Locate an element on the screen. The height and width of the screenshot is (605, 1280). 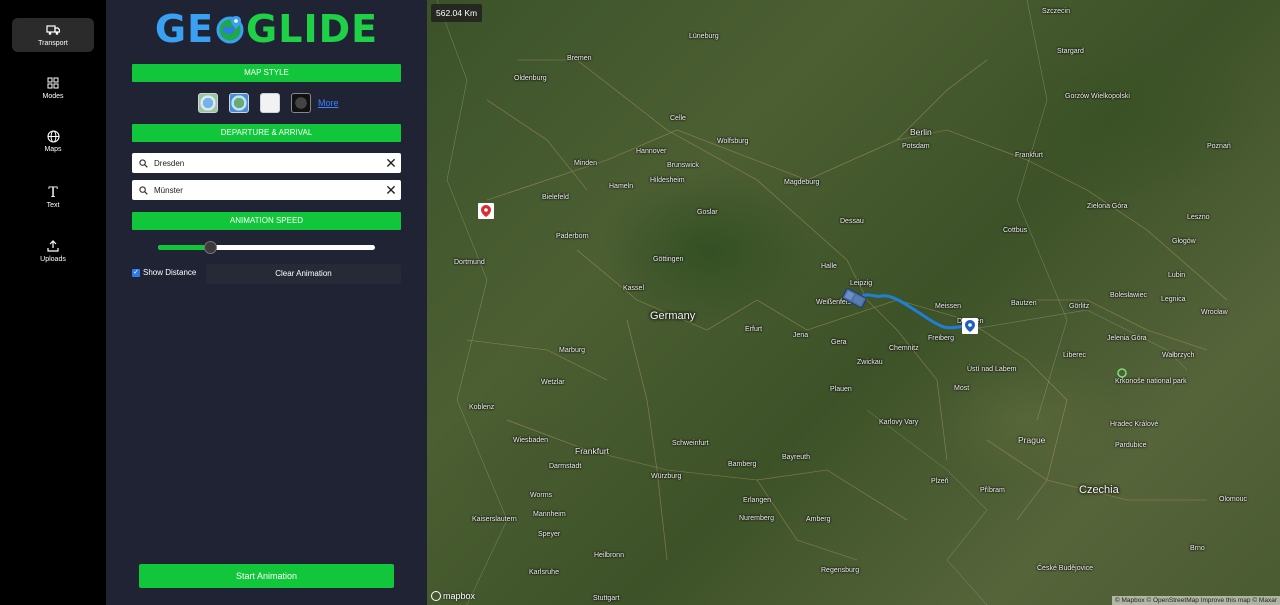
city-label: Zielona Góra is located at coordinates (1107, 206).